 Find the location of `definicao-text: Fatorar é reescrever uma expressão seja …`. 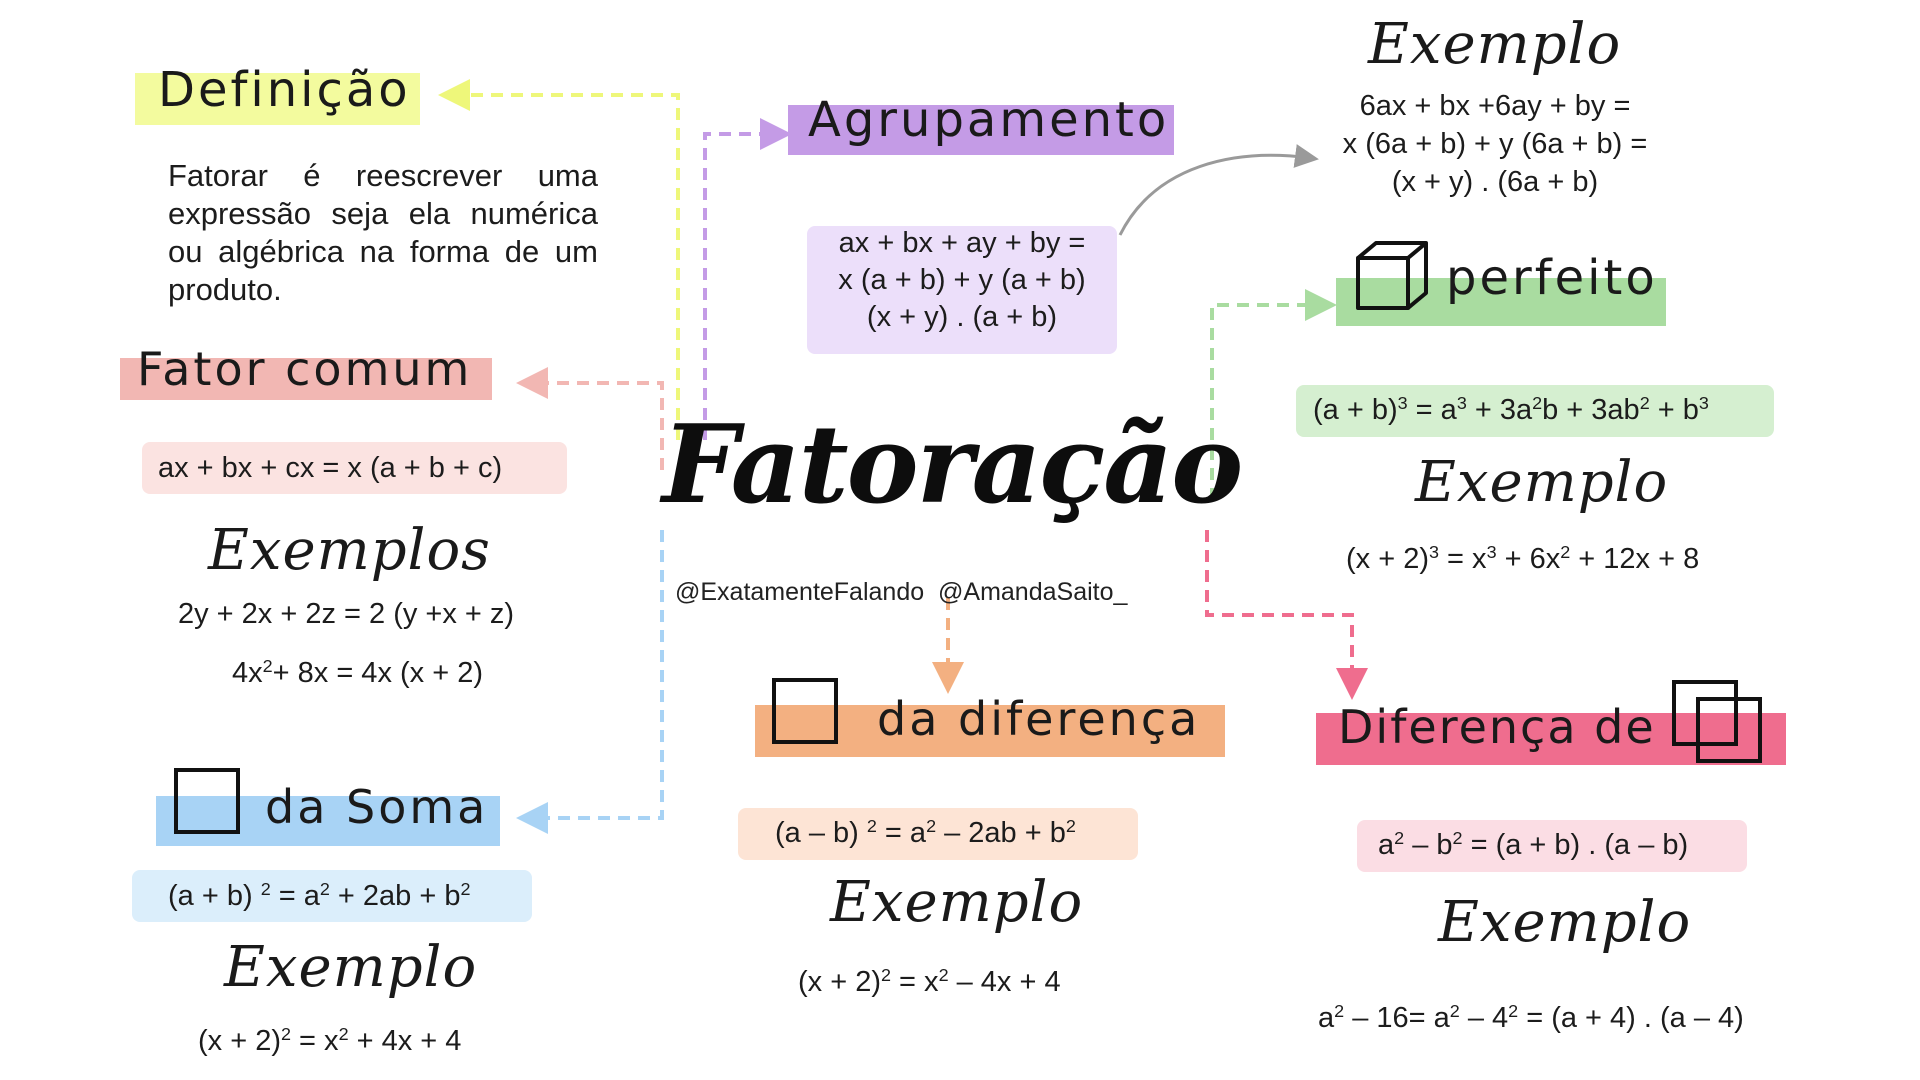

definicao-text: Fatorar é reescrever uma expressão seja … is located at coordinates (383, 232).